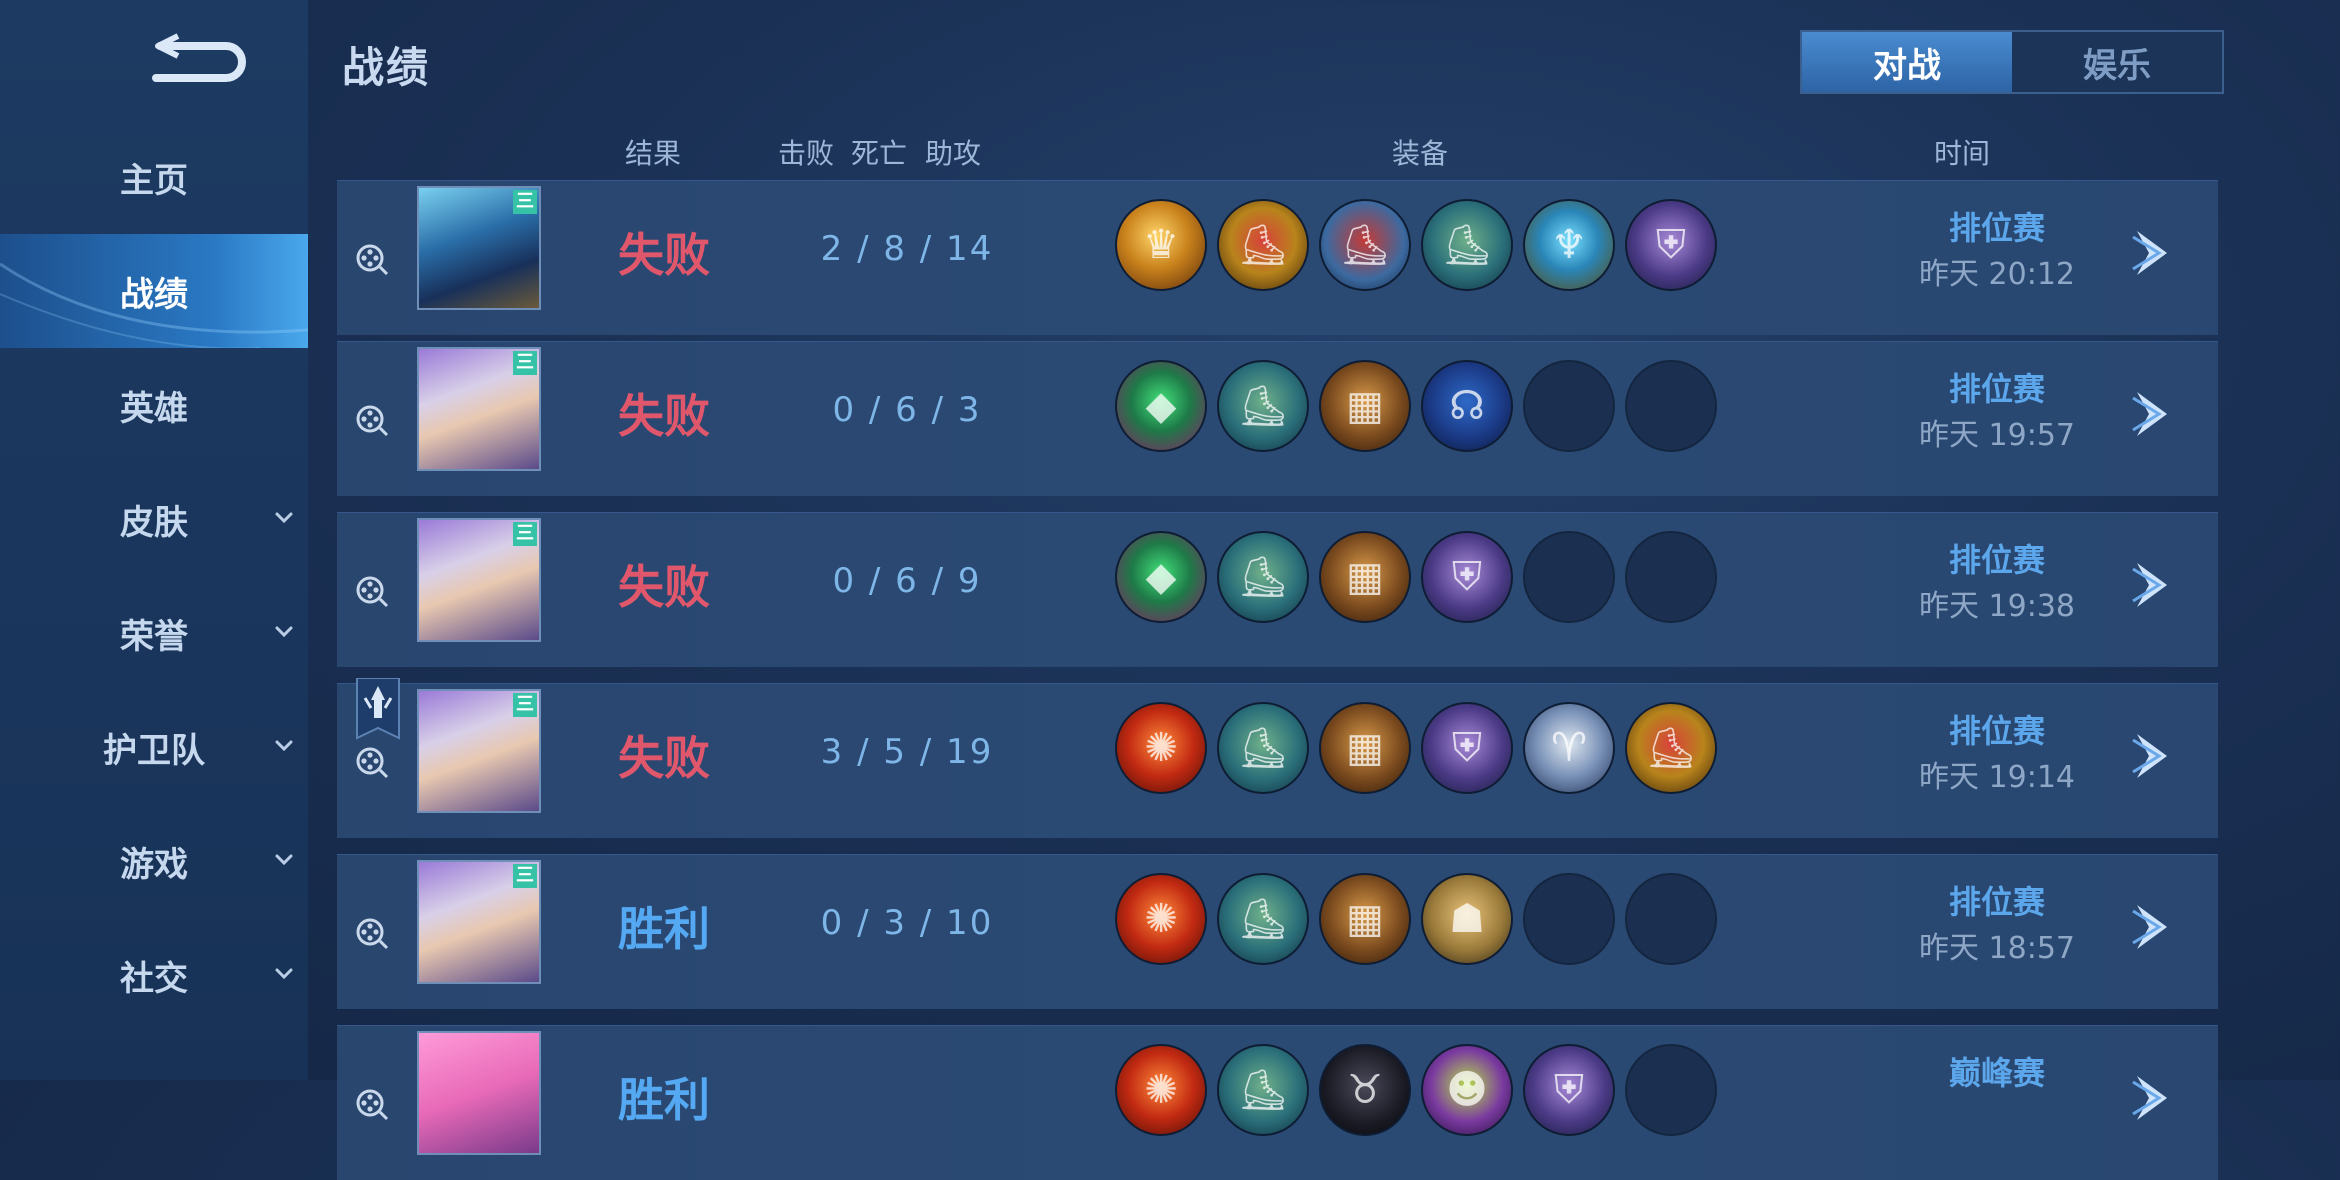 The width and height of the screenshot is (2340, 1180). Describe the element at coordinates (907, 581) in the screenshot. I see `kda-stats: 0 / 6 / 9` at that location.